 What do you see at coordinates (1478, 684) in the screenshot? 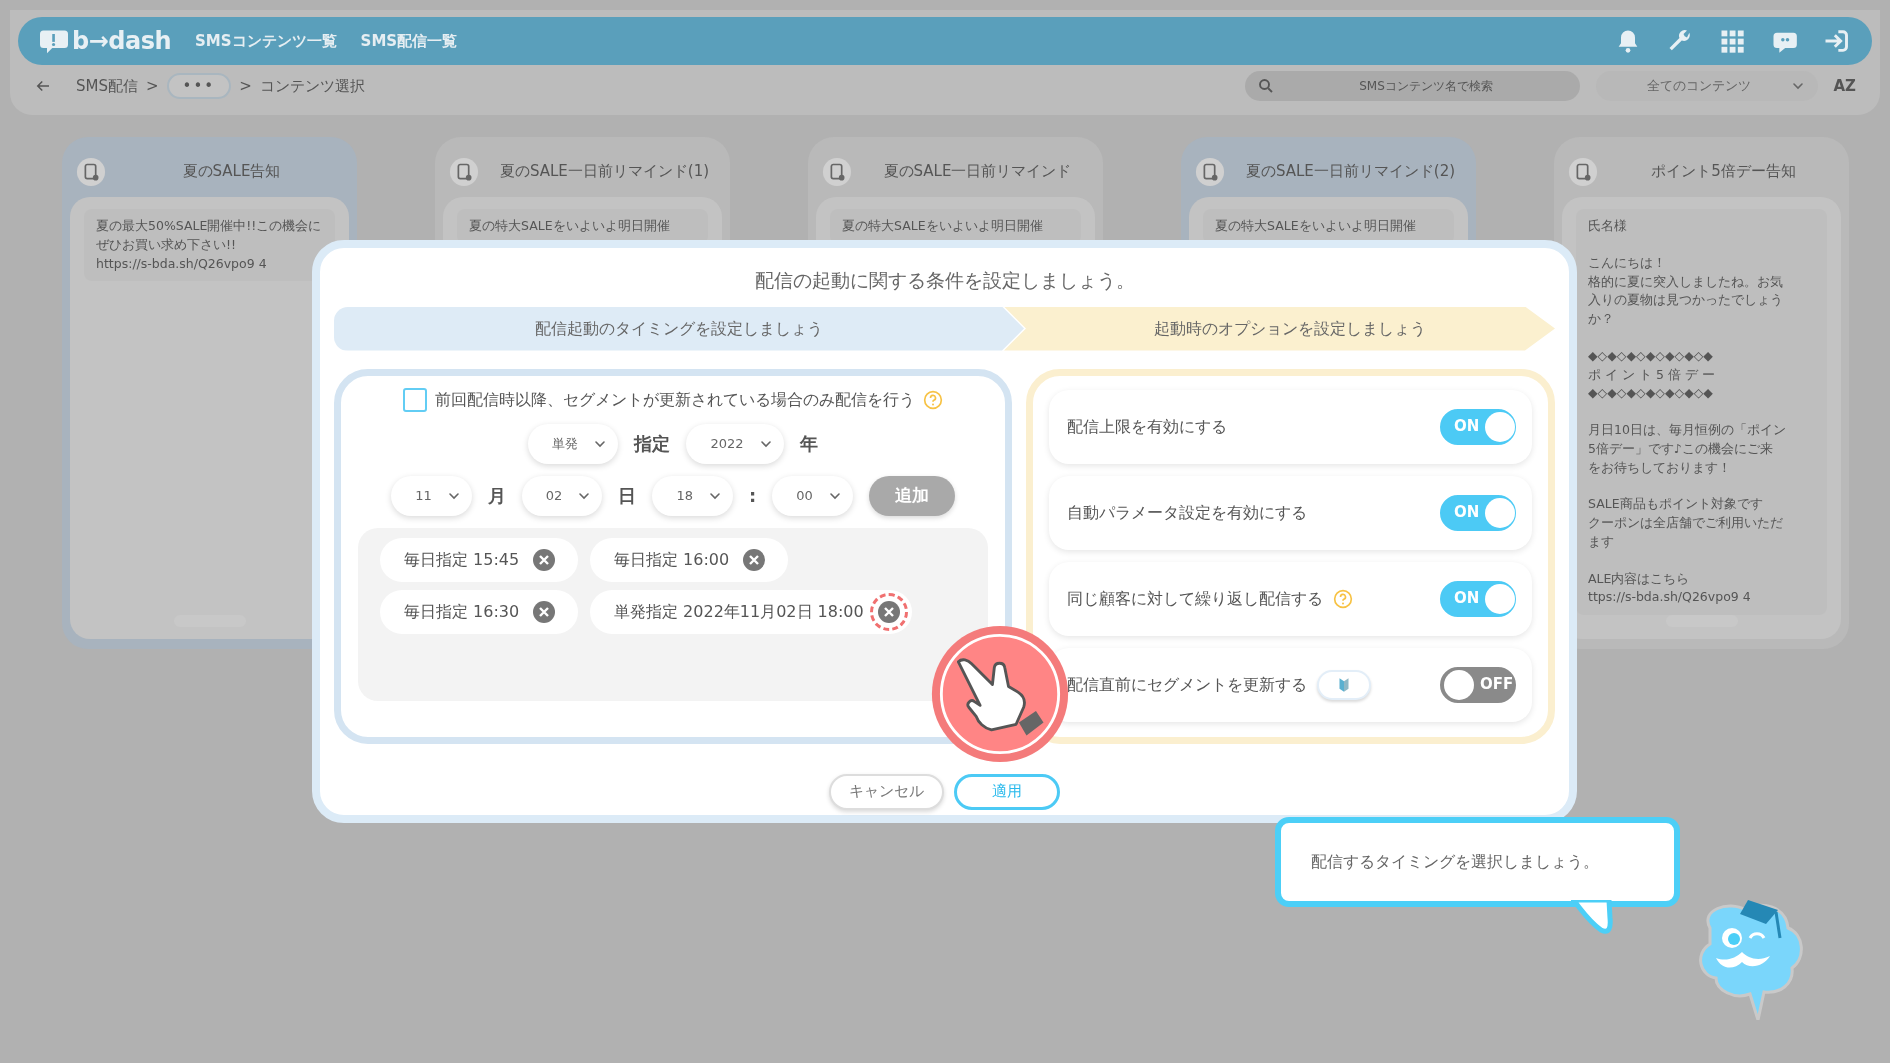
I see `toggle-switch: OFF` at bounding box center [1478, 684].